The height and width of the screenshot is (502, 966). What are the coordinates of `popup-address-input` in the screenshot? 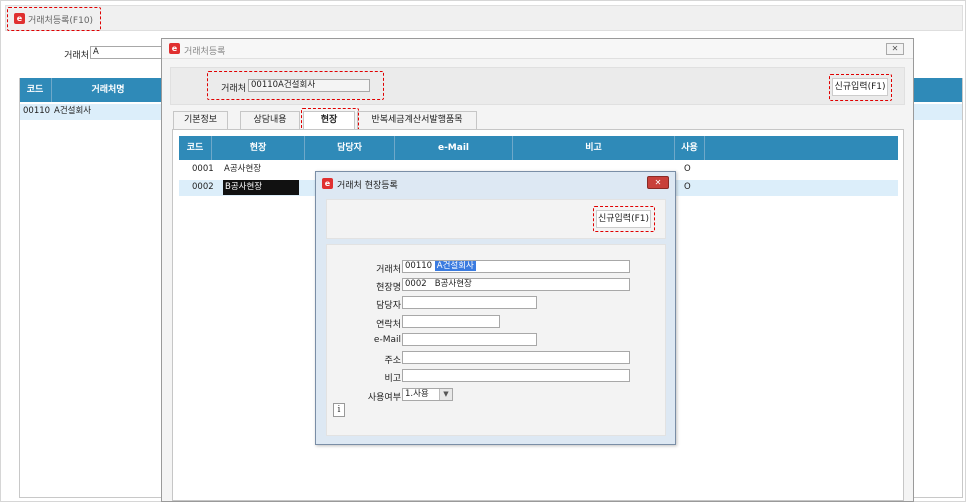 It's located at (516, 357).